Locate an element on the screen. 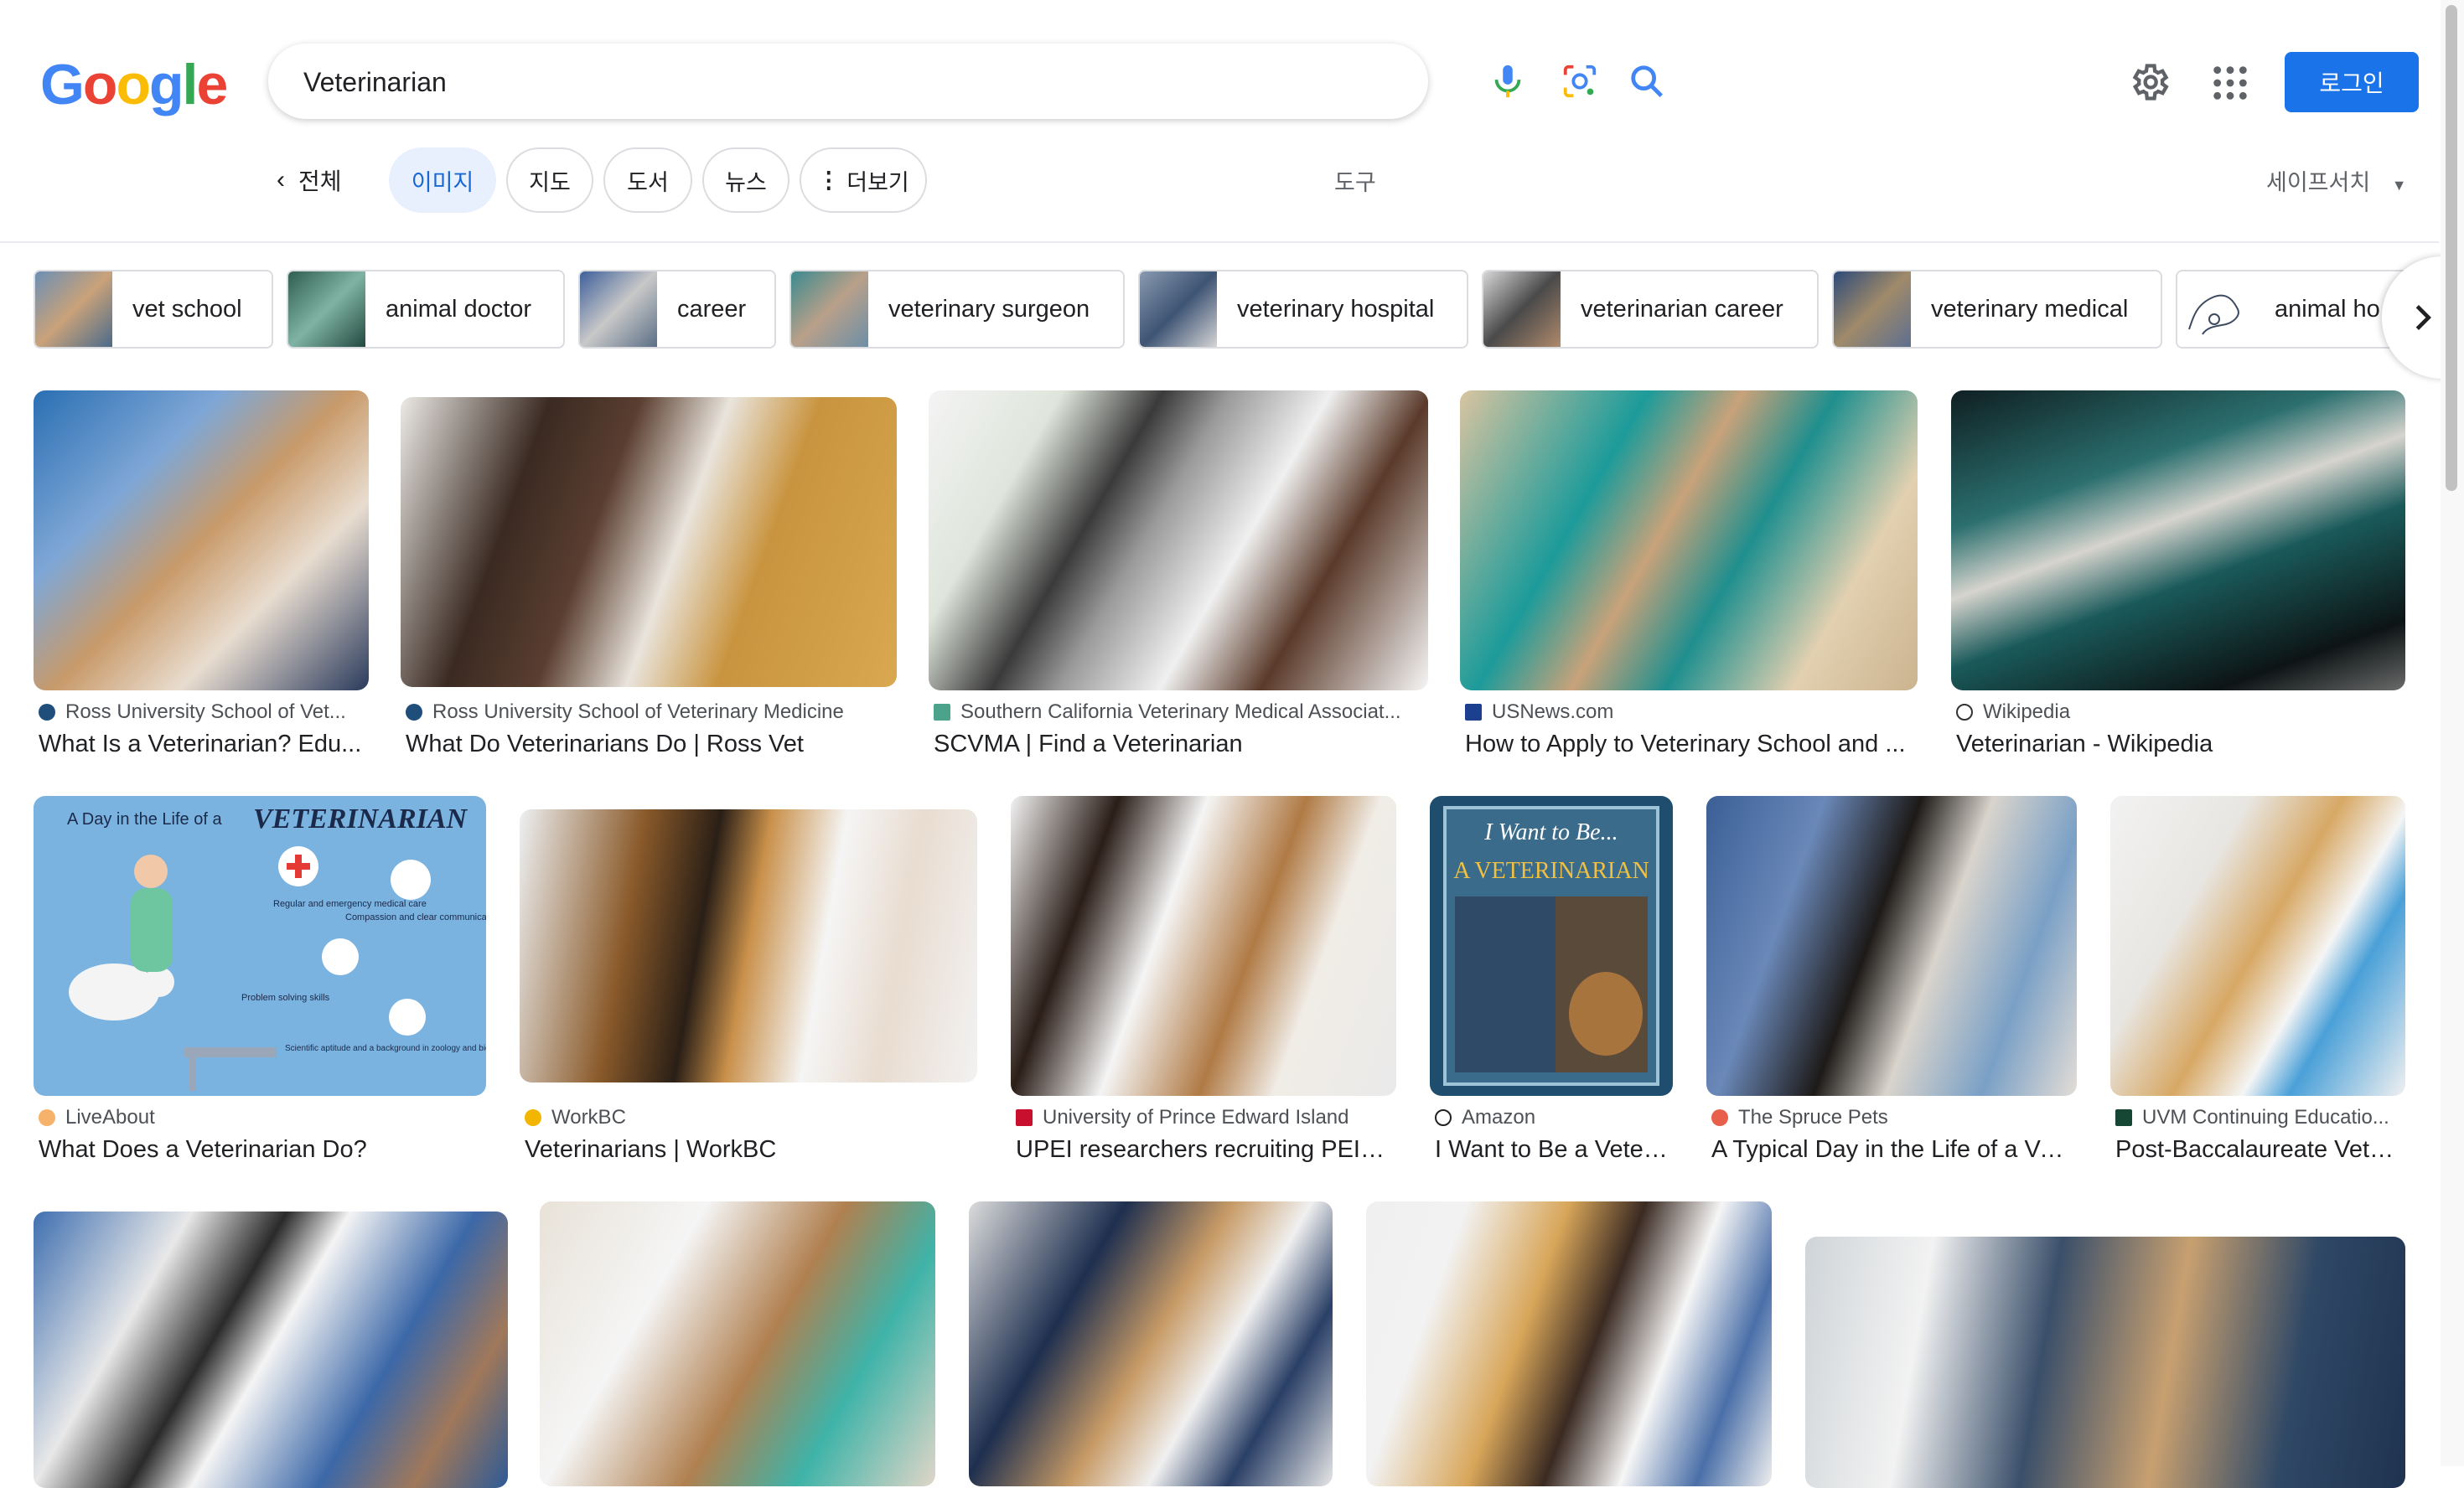 This screenshot has height=1488, width=2464. apps-grid-icon is located at coordinates (2230, 83).